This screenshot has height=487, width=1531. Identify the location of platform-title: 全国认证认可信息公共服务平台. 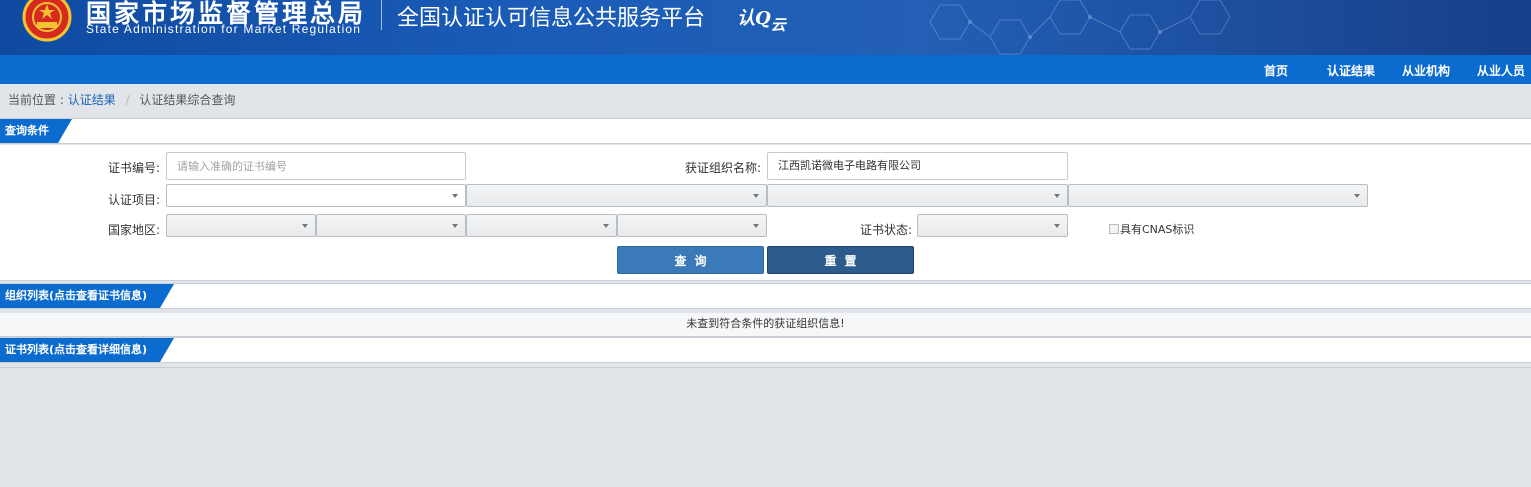
(551, 18).